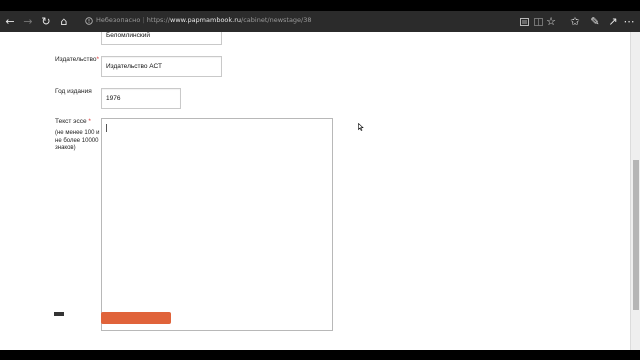 Image resolution: width=640 pixels, height=360 pixels. I want to click on publisher-label: Издательство*, so click(77, 59).